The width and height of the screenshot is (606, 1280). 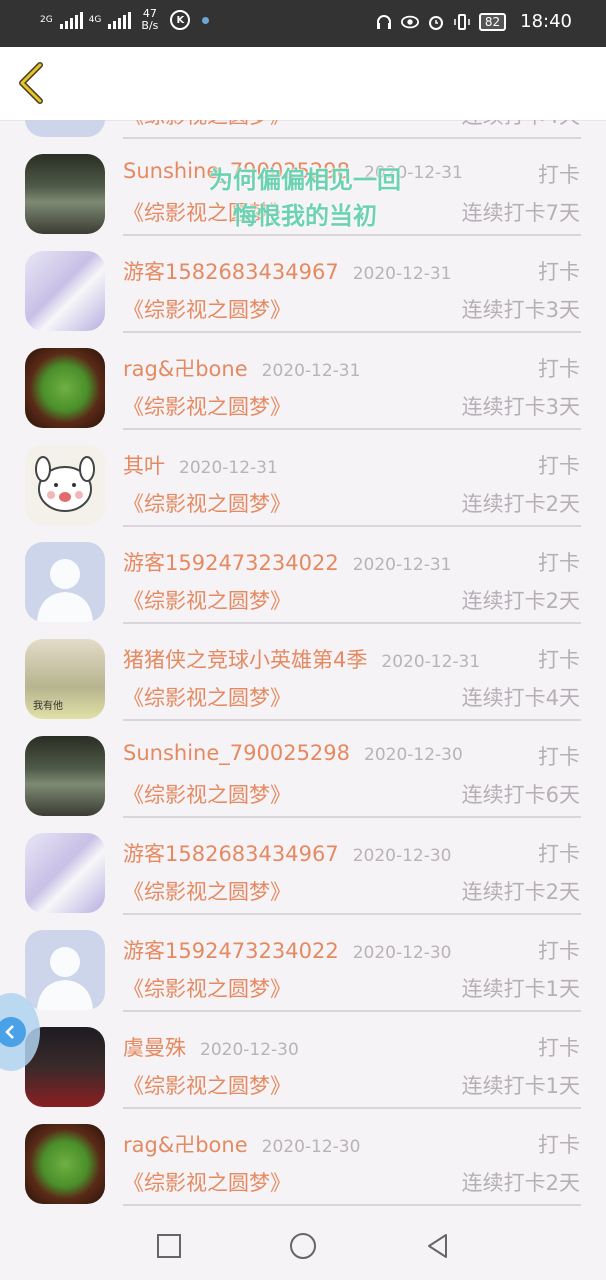 What do you see at coordinates (144, 466) in the screenshot?
I see `user-name: 其叶` at bounding box center [144, 466].